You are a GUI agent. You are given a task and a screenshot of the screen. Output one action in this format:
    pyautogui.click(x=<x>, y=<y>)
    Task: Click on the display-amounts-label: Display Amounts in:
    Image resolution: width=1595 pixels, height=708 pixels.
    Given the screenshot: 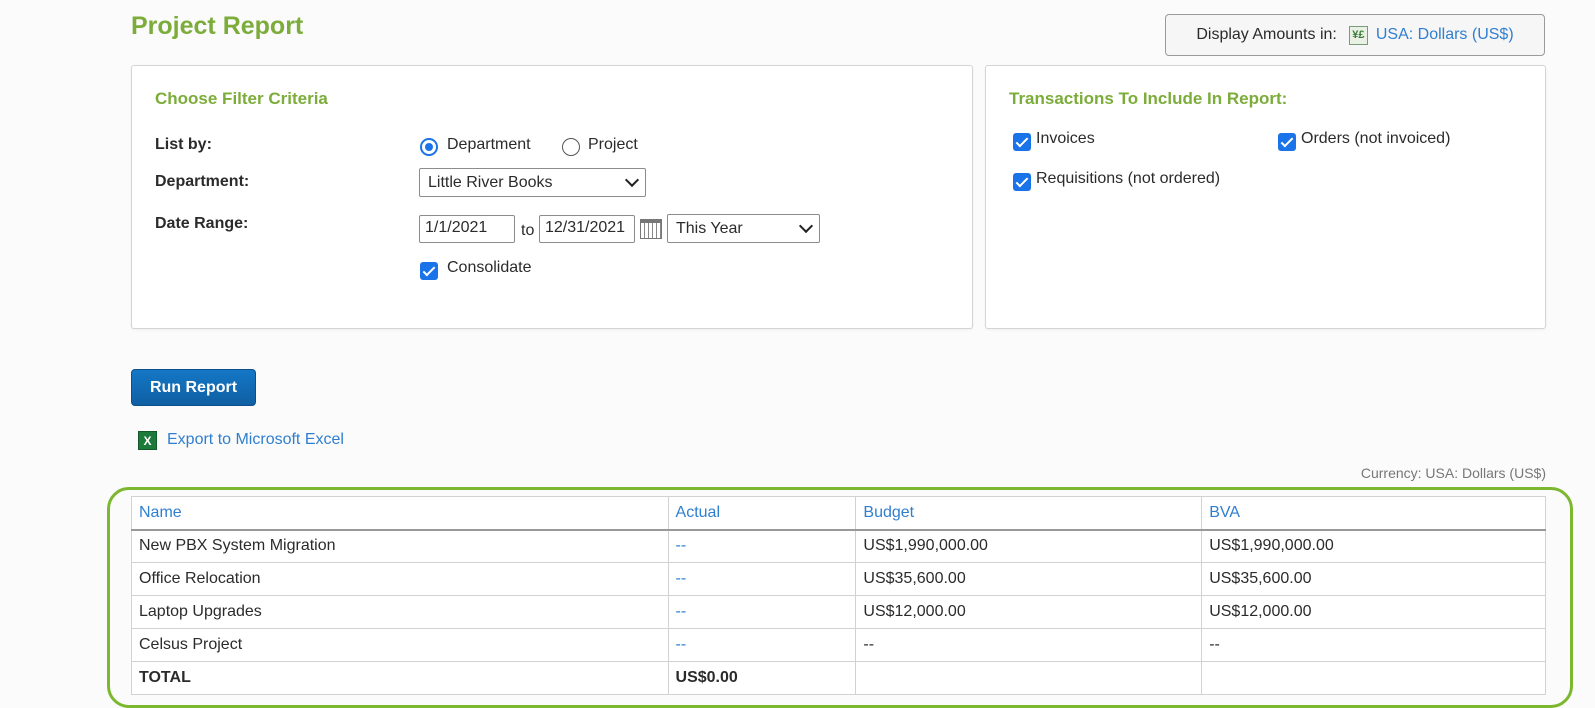 What is the action you would take?
    pyautogui.click(x=1266, y=34)
    